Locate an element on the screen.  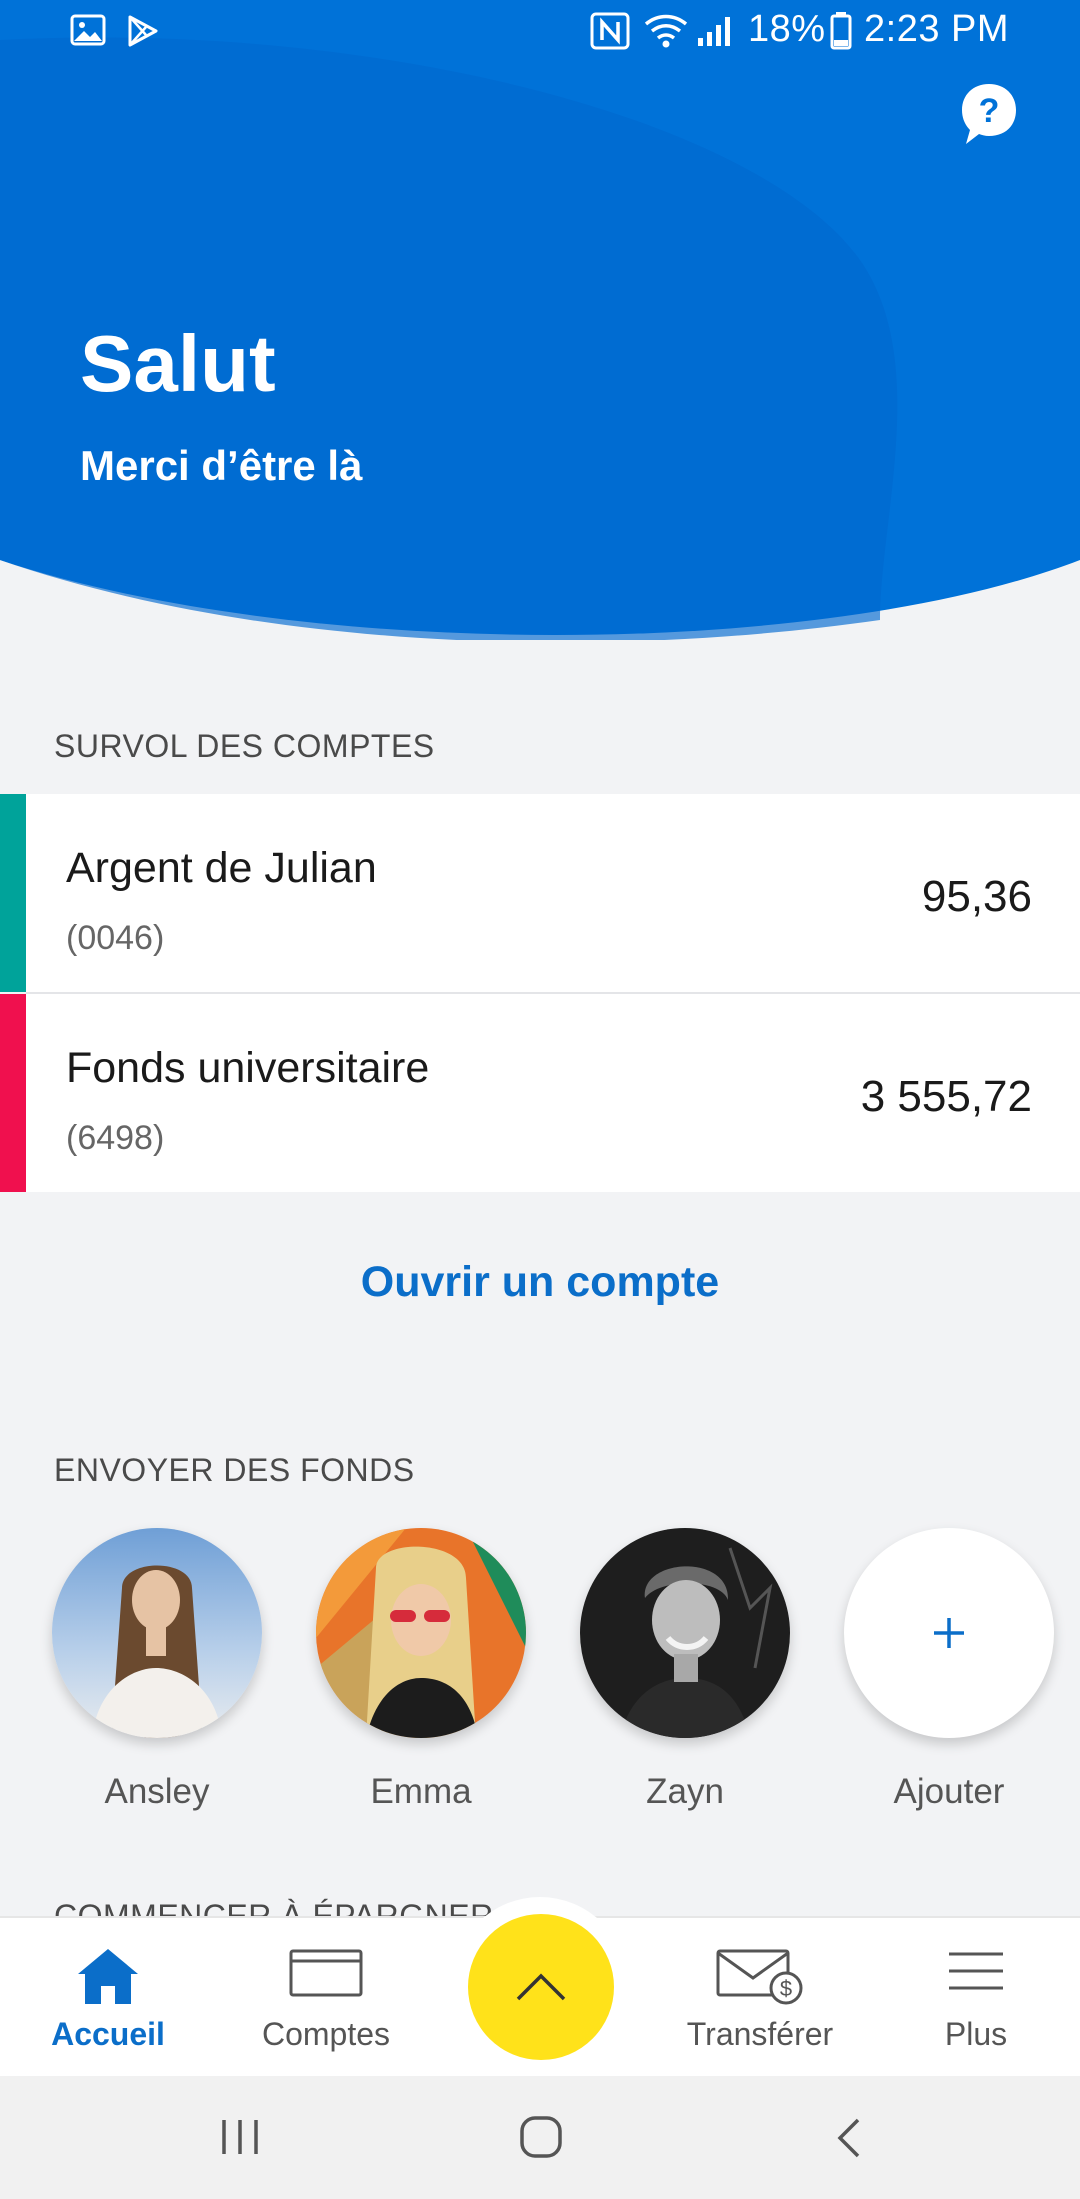
system-navigation-bar is located at coordinates (540, 2137).